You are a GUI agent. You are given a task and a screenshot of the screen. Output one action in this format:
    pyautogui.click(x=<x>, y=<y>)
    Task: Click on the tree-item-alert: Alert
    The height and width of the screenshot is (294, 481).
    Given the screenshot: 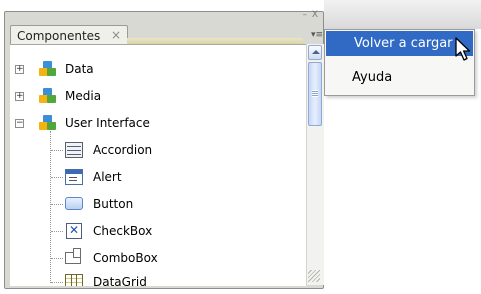 What is the action you would take?
    pyautogui.click(x=158, y=178)
    